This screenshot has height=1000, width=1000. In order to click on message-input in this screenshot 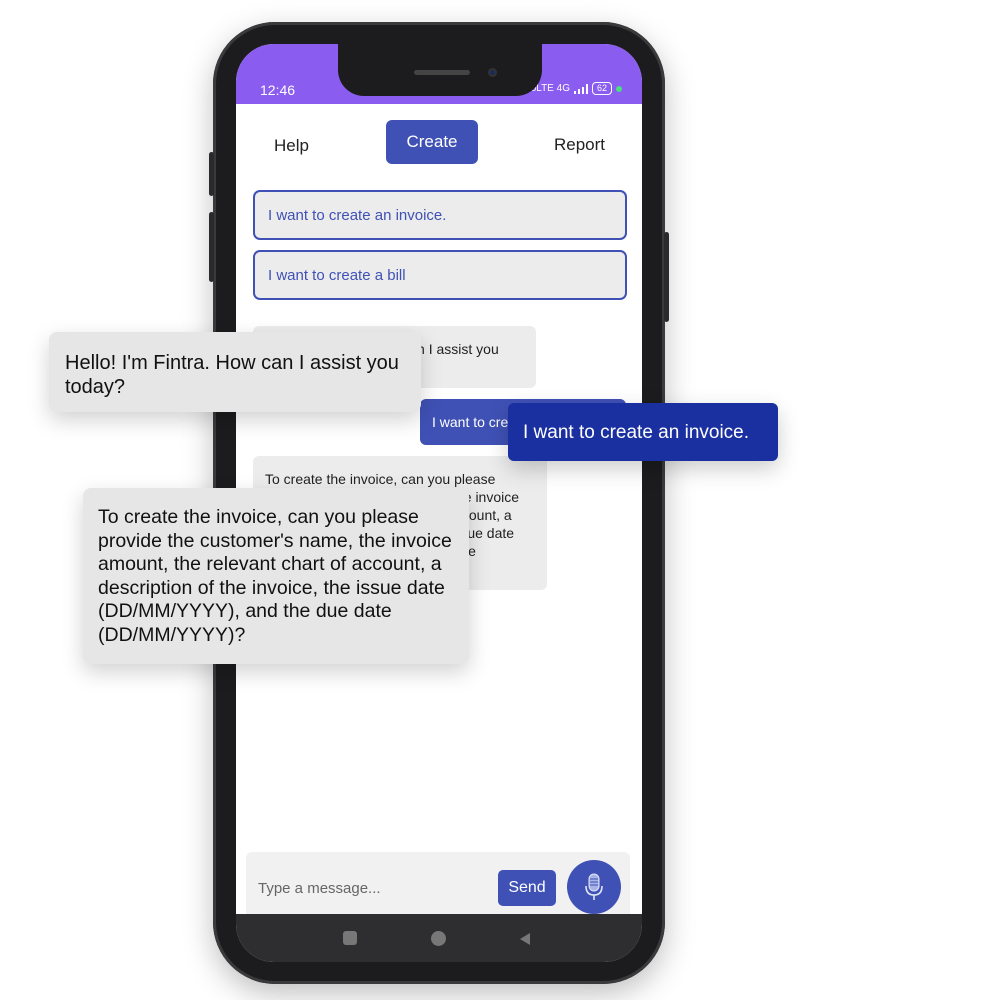, I will do `click(368, 888)`.